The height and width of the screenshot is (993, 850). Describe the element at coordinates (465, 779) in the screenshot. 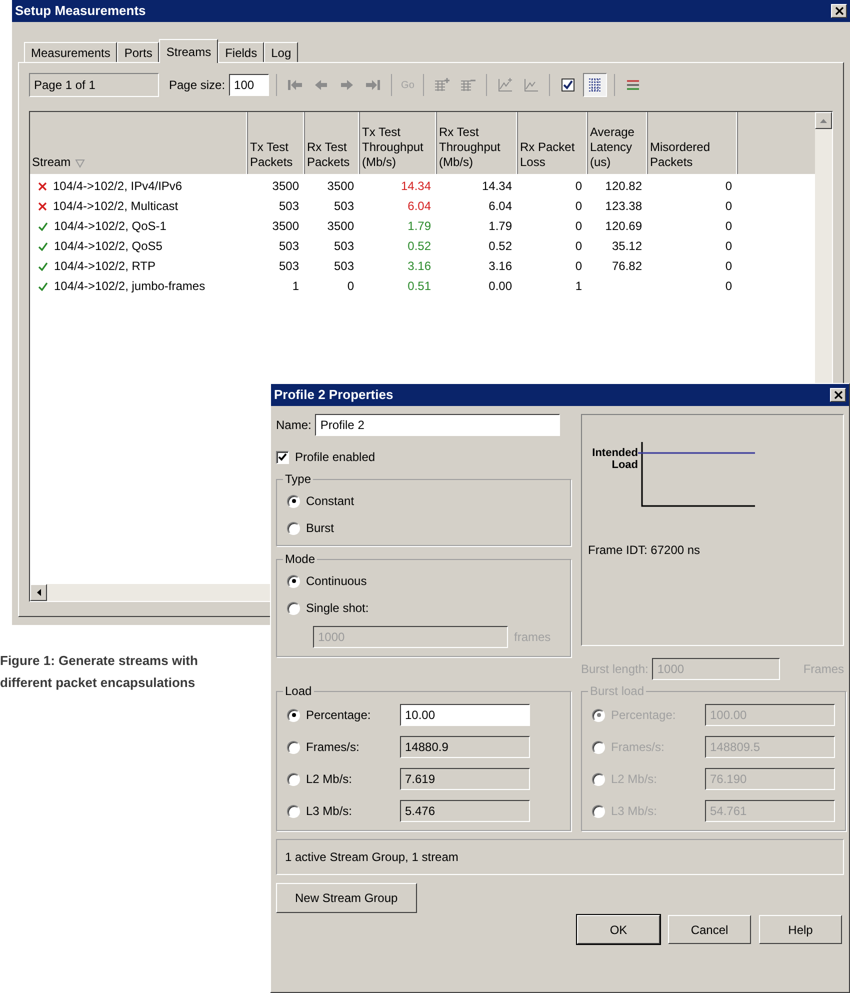

I see `value-field: 7.619` at that location.